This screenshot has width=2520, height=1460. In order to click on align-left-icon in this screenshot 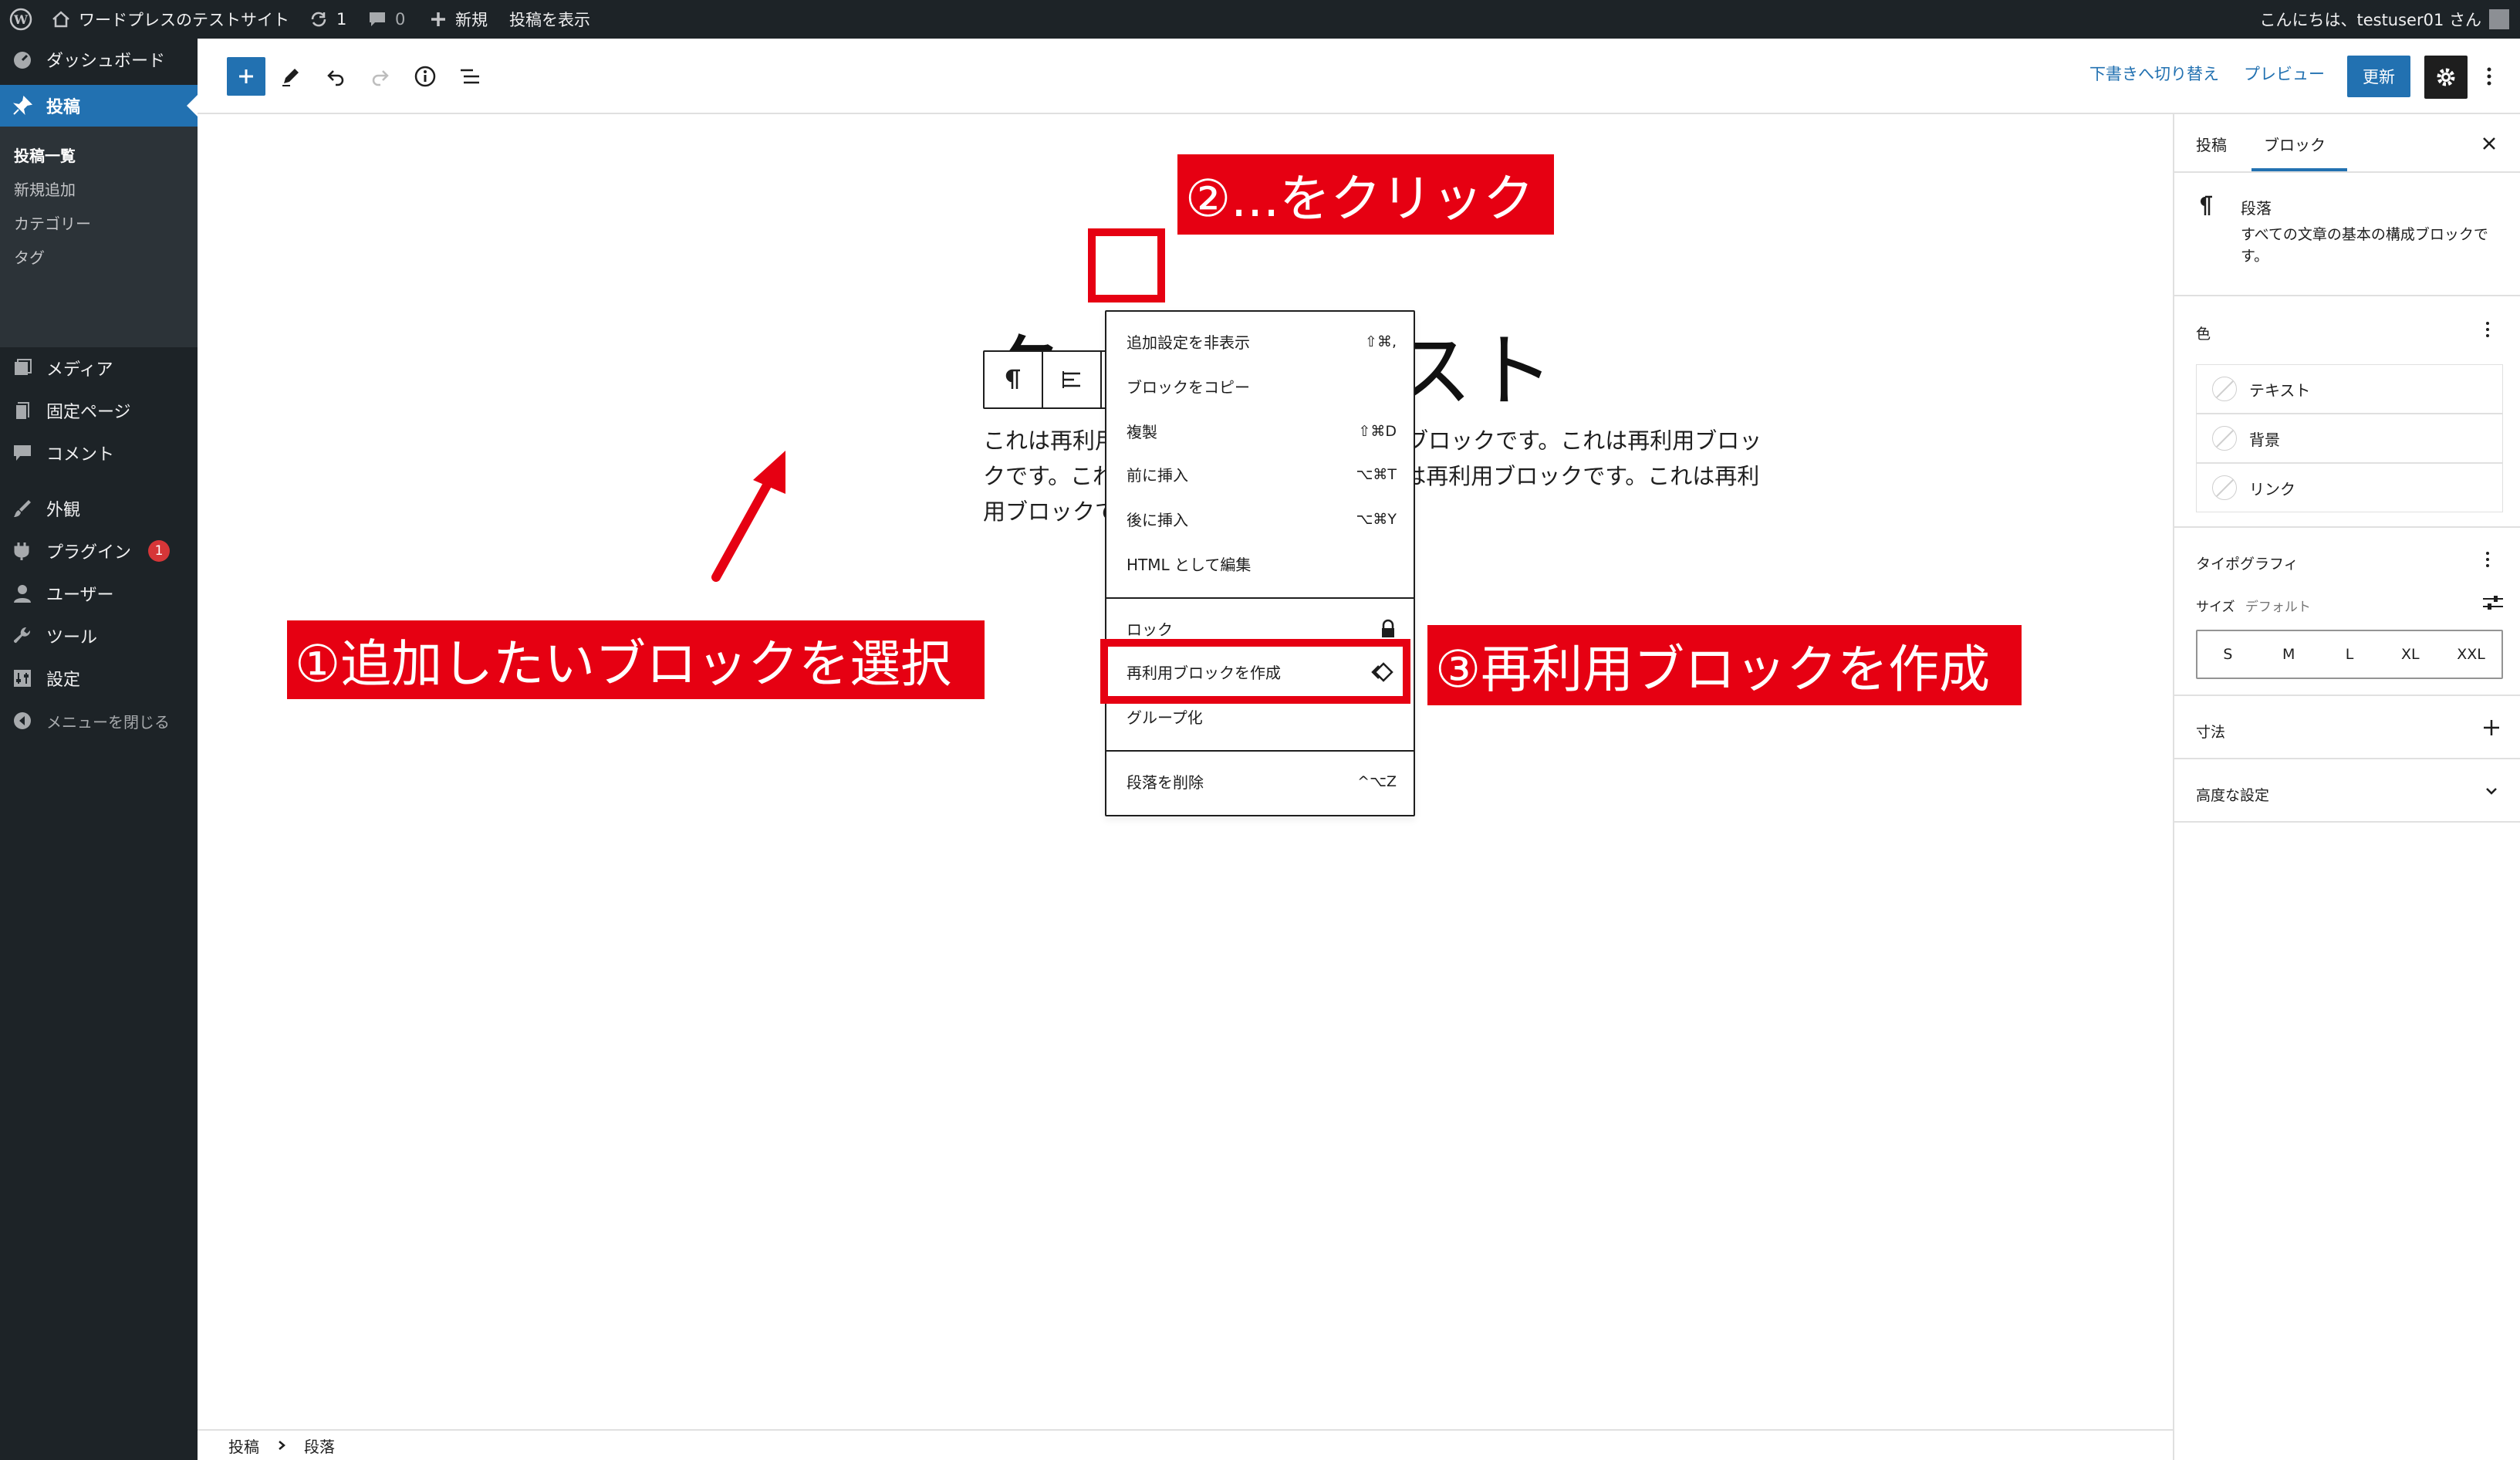, I will do `click(1071, 379)`.